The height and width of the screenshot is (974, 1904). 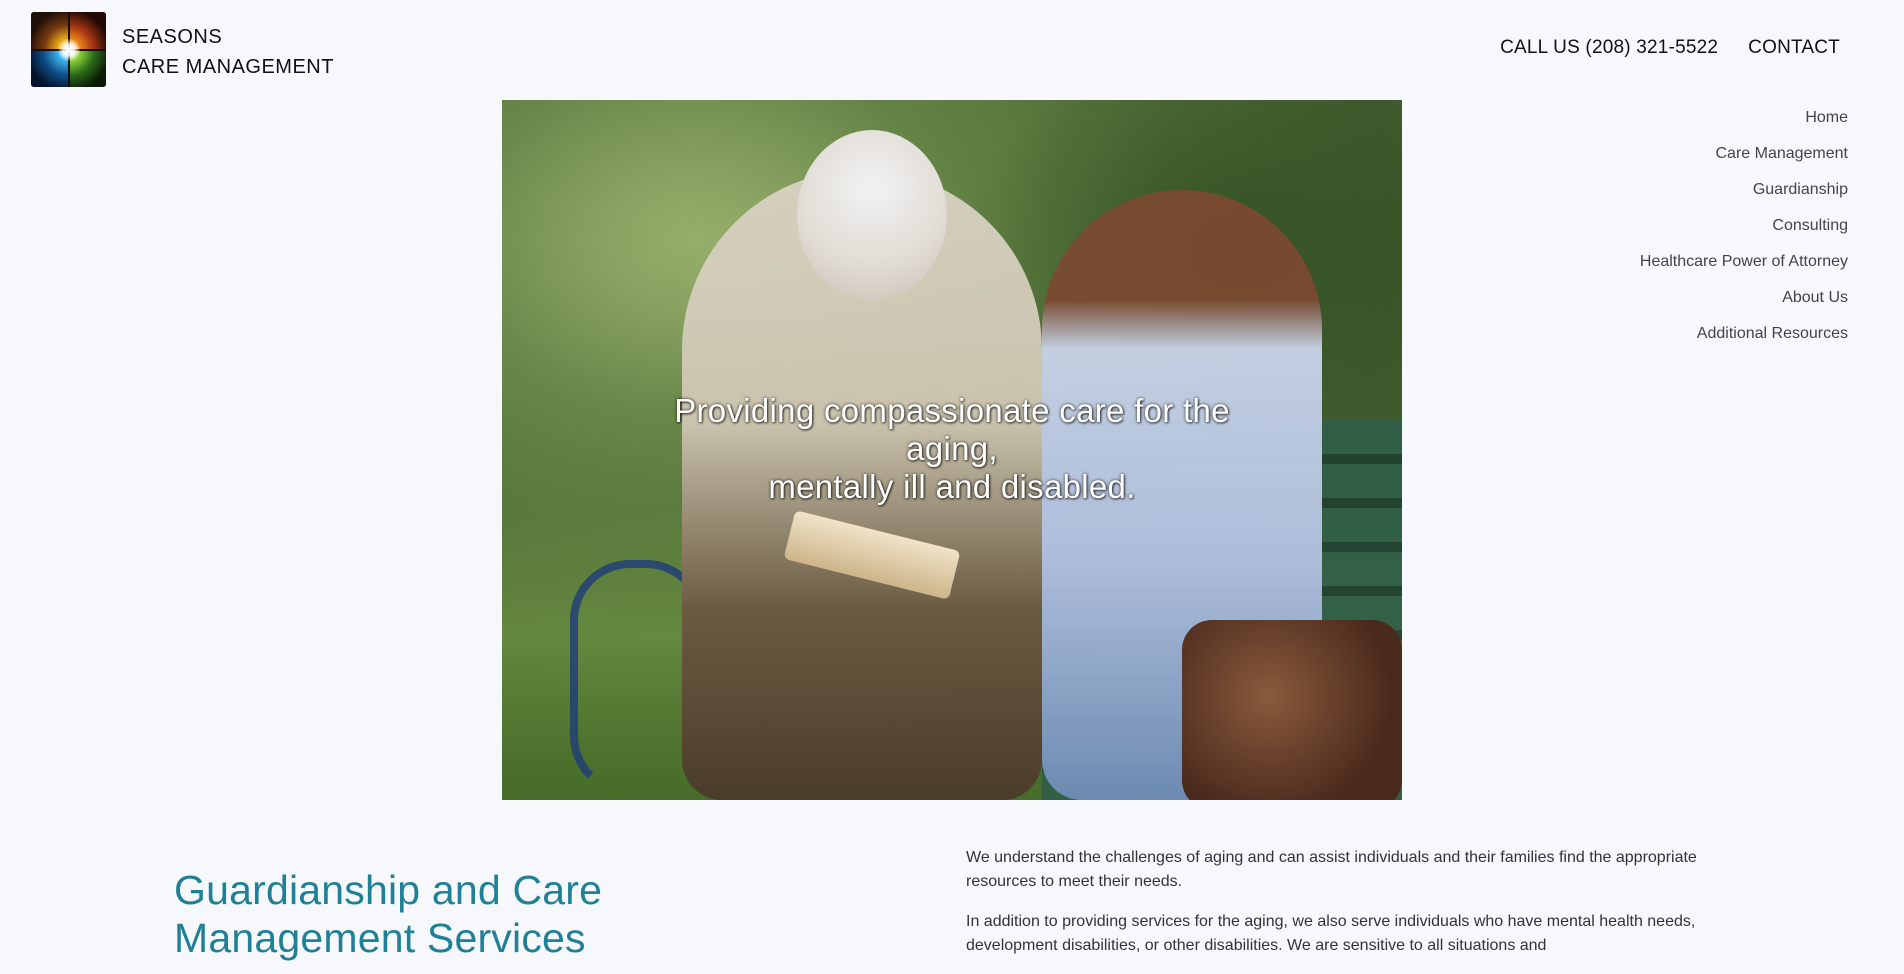 What do you see at coordinates (952, 486) in the screenshot?
I see `hero-tagline-line3: mentally ill and disabled.` at bounding box center [952, 486].